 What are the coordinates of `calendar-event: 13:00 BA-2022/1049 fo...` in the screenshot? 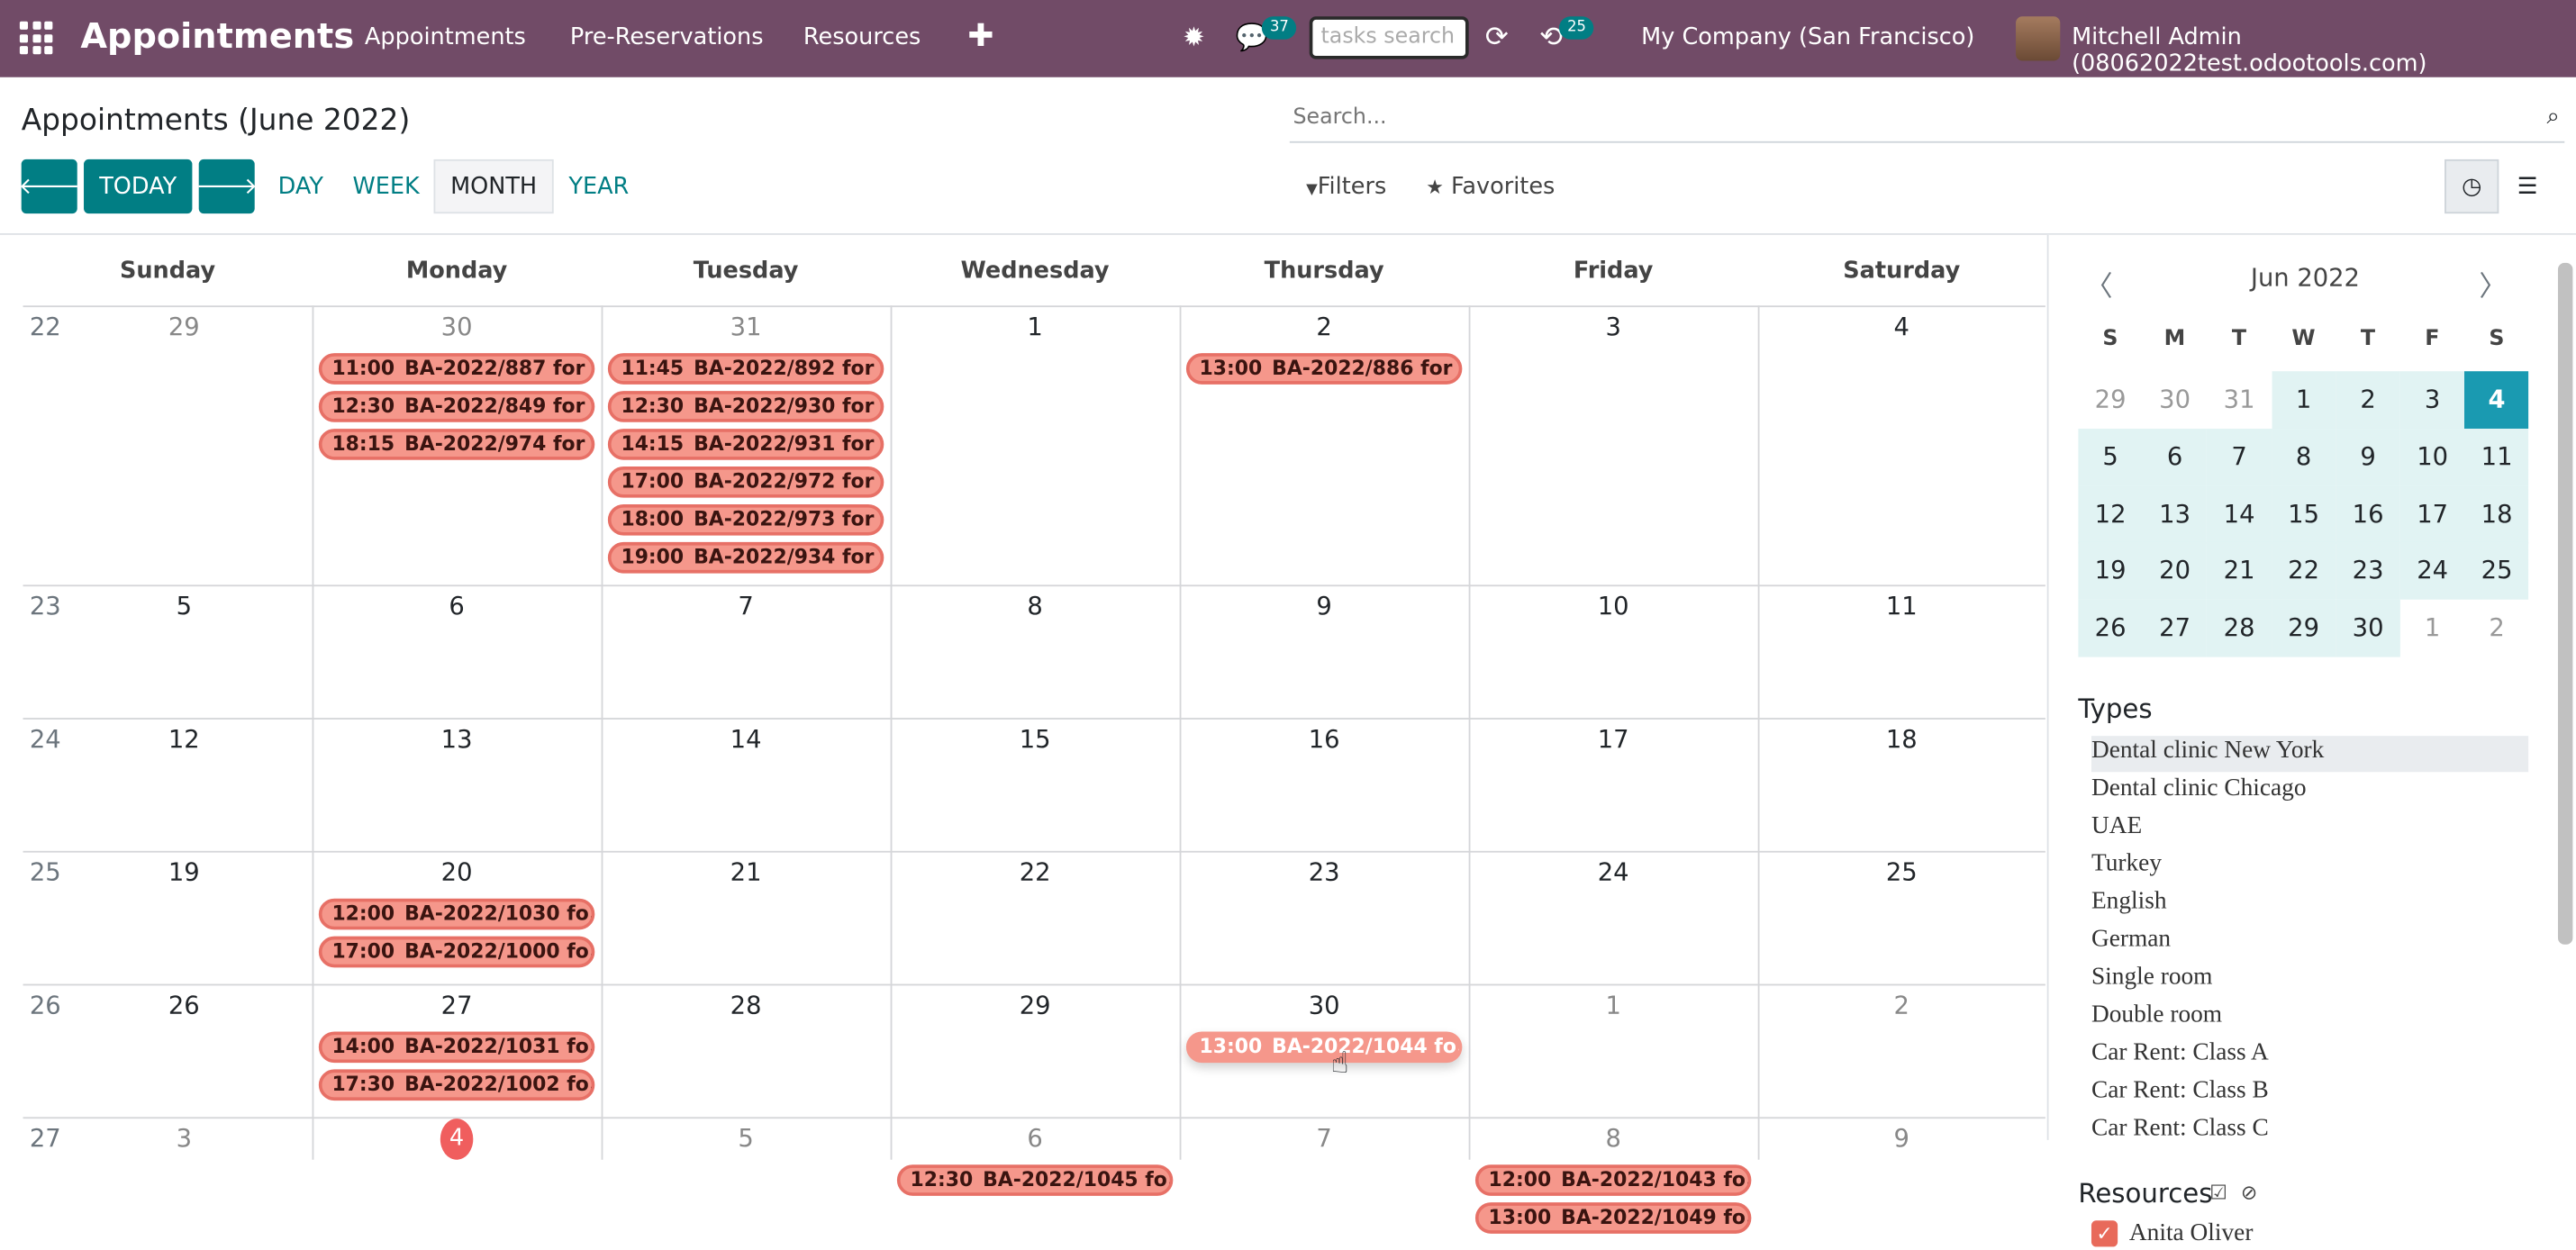 It's located at (1613, 1218).